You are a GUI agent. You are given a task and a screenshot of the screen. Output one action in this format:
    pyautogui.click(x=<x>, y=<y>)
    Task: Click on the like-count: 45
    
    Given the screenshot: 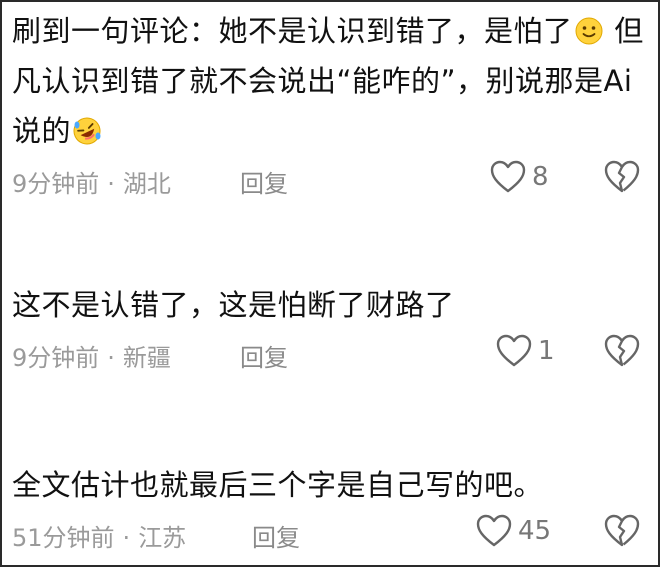 What is the action you would take?
    pyautogui.click(x=535, y=531)
    